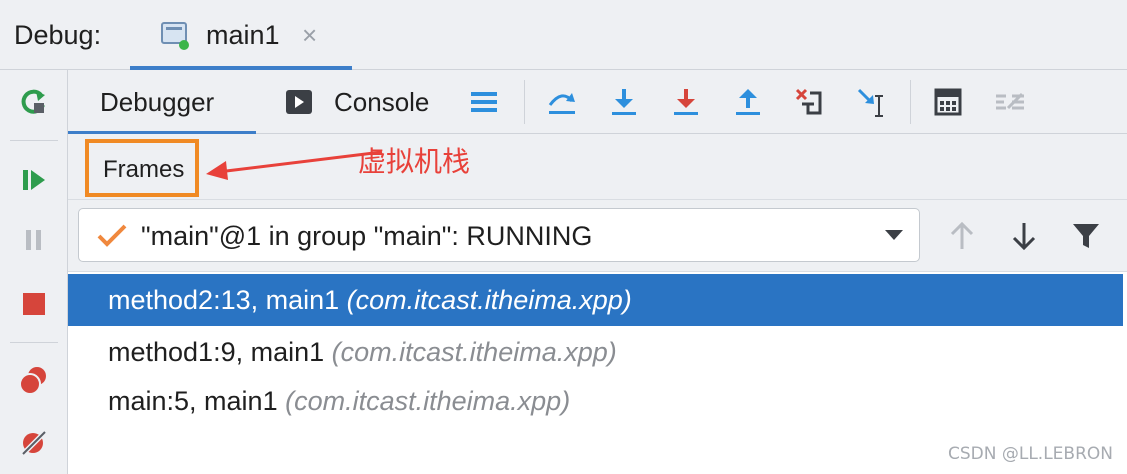  Describe the element at coordinates (1086, 236) in the screenshot. I see `filter-icon` at that location.